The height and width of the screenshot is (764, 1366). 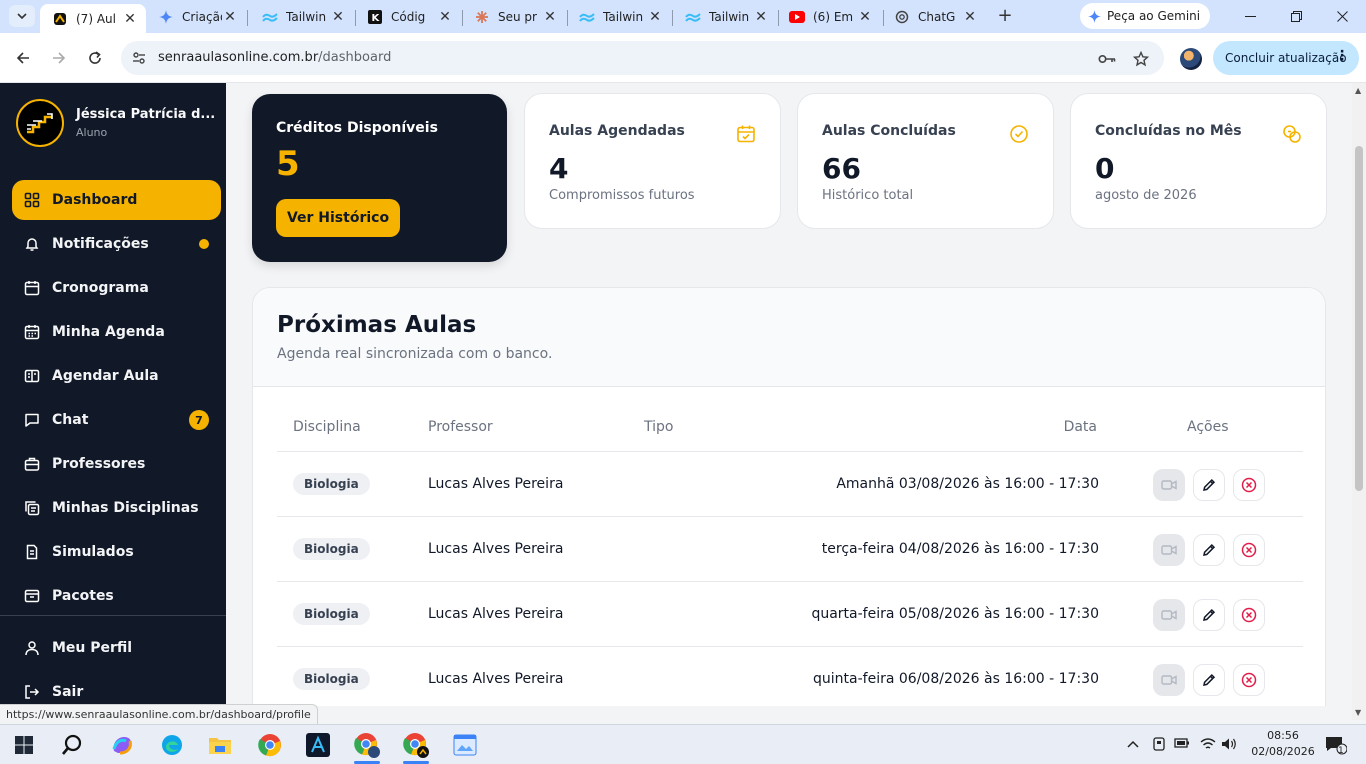 What do you see at coordinates (1342, 56) in the screenshot?
I see `menu-dots-icon: ⋮` at bounding box center [1342, 56].